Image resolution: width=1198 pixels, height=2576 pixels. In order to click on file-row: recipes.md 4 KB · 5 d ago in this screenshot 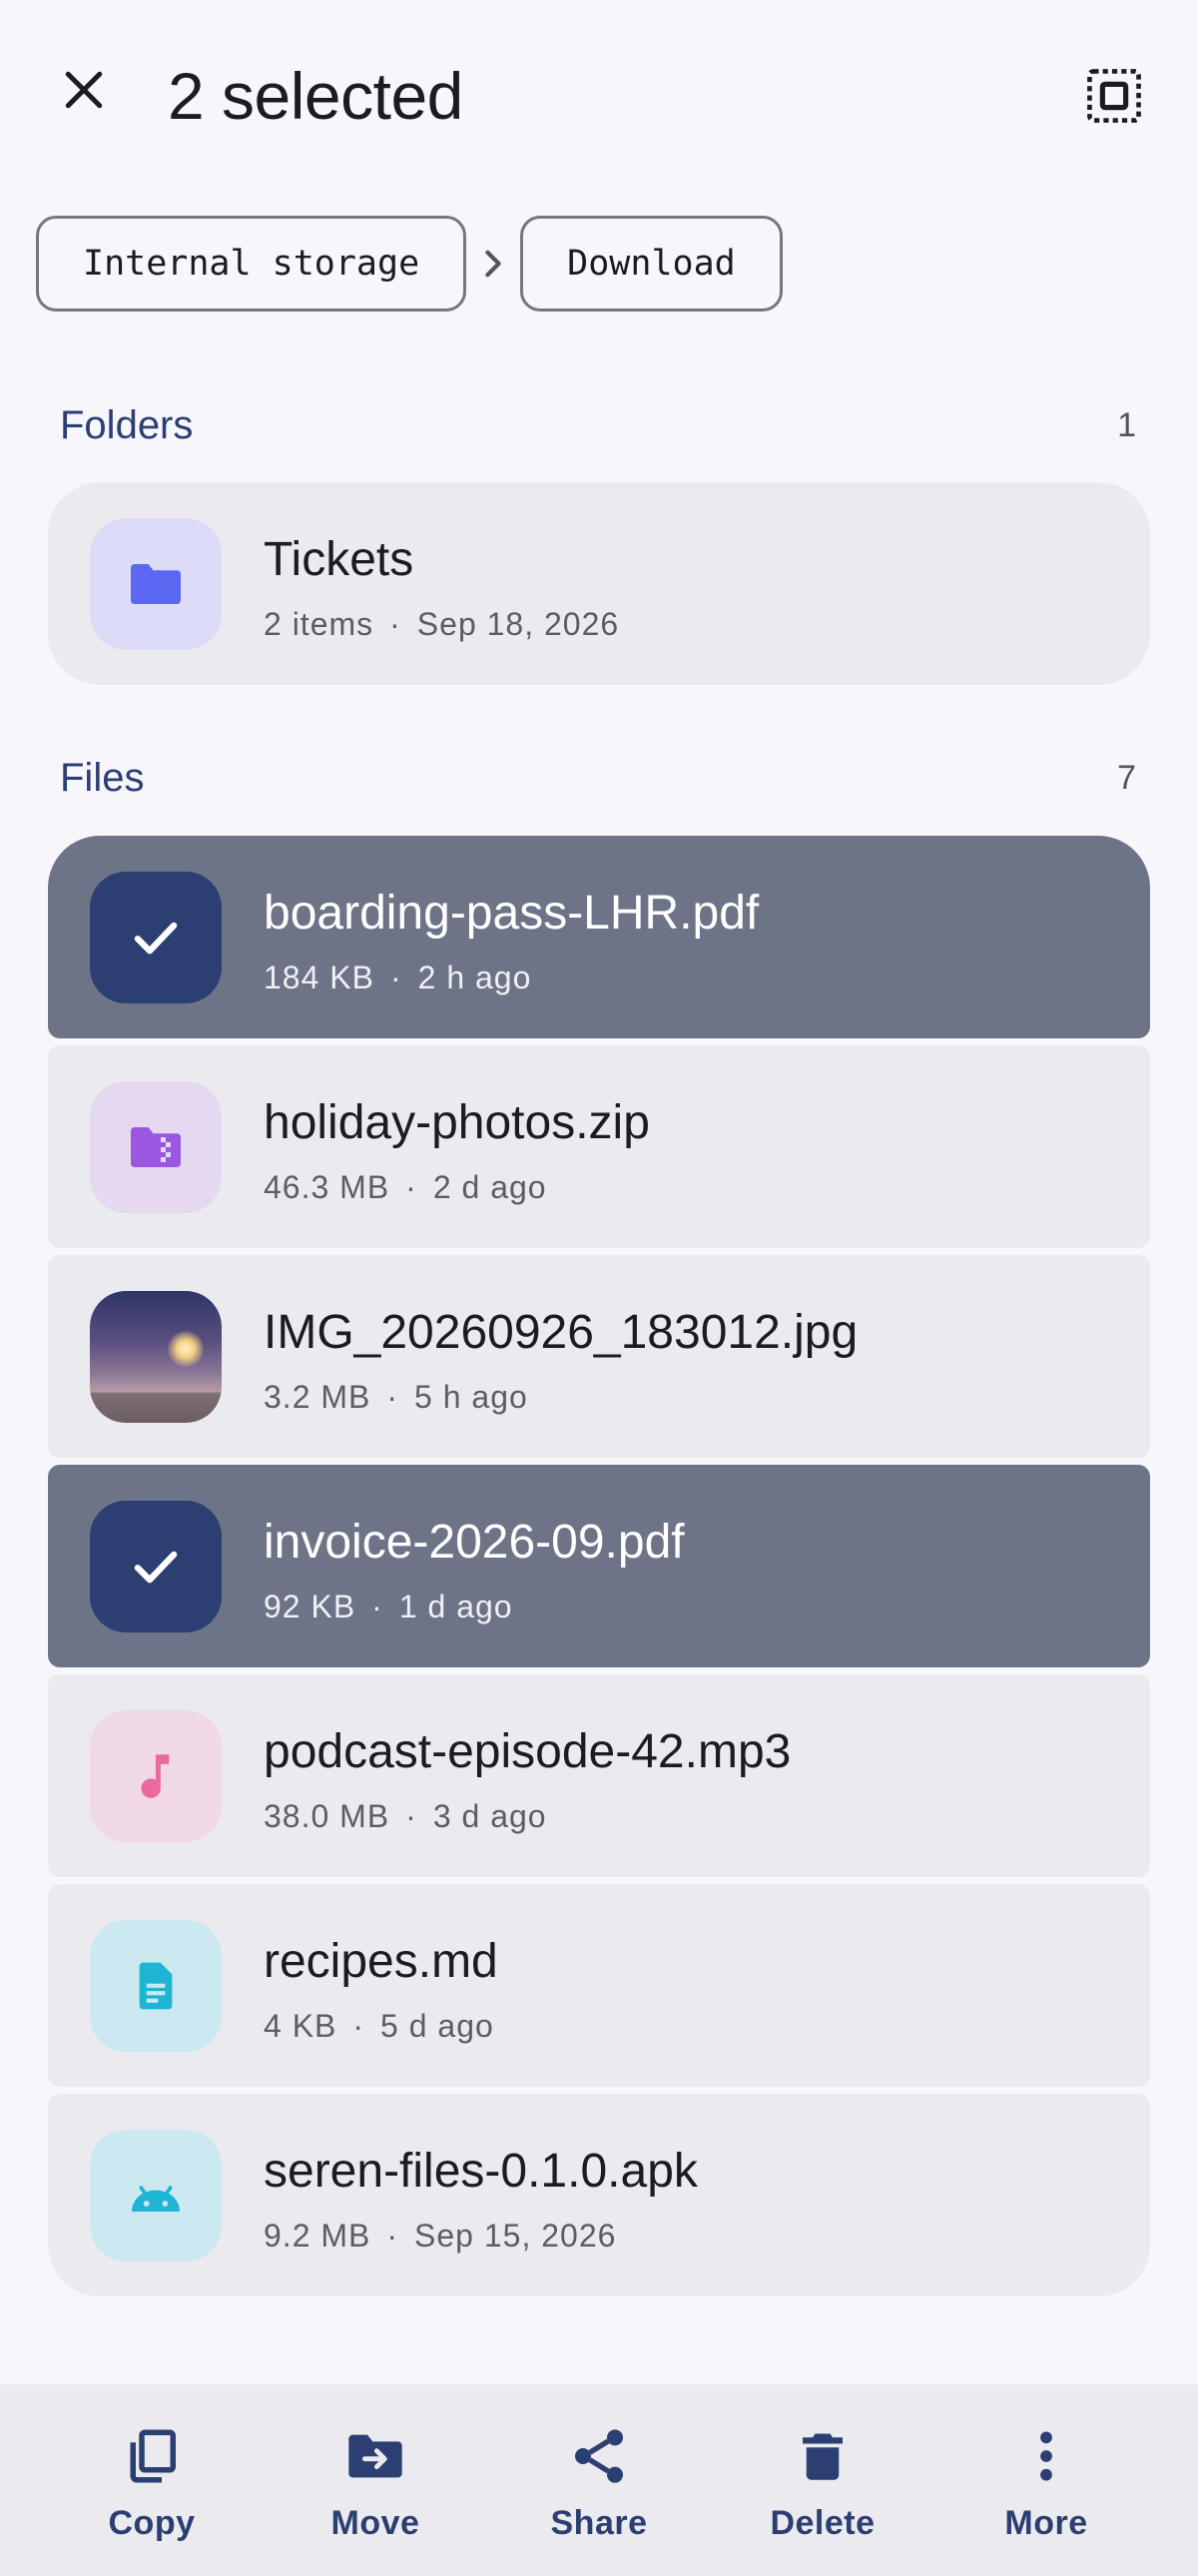, I will do `click(599, 1985)`.